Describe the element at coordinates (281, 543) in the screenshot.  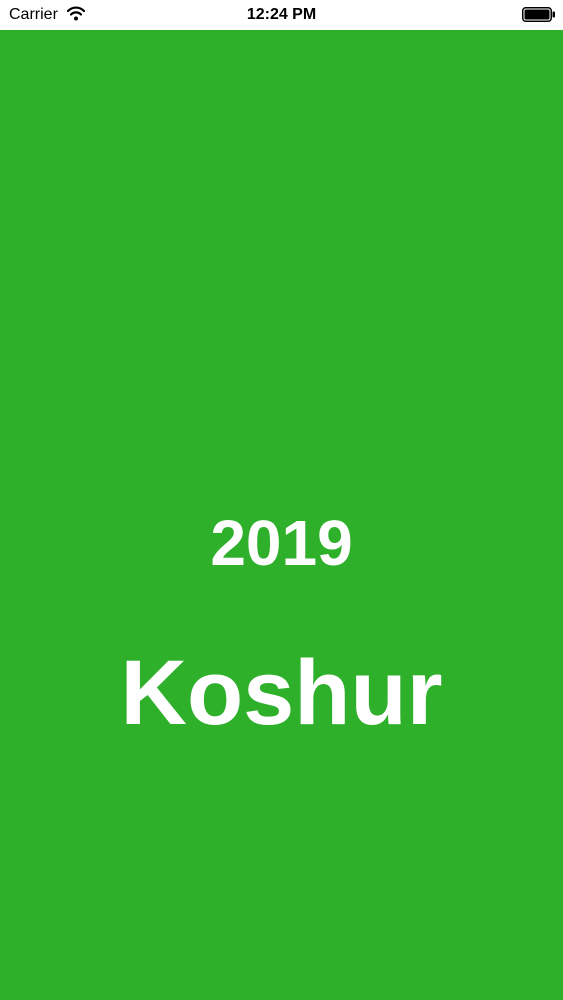
I see `splash-year: 2019` at that location.